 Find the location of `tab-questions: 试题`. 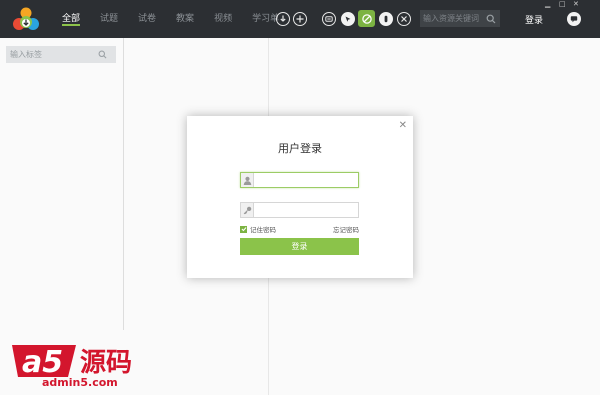

tab-questions: 试题 is located at coordinates (109, 19).